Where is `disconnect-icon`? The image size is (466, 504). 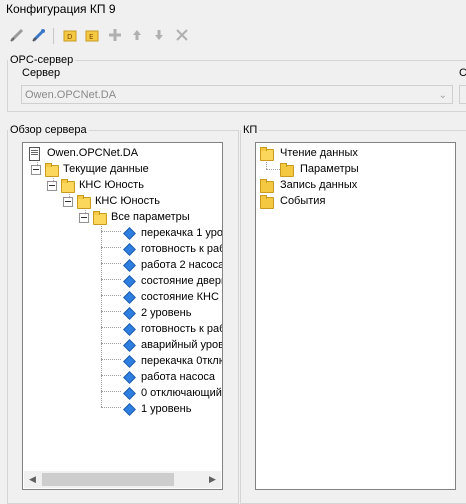 disconnect-icon is located at coordinates (17, 35).